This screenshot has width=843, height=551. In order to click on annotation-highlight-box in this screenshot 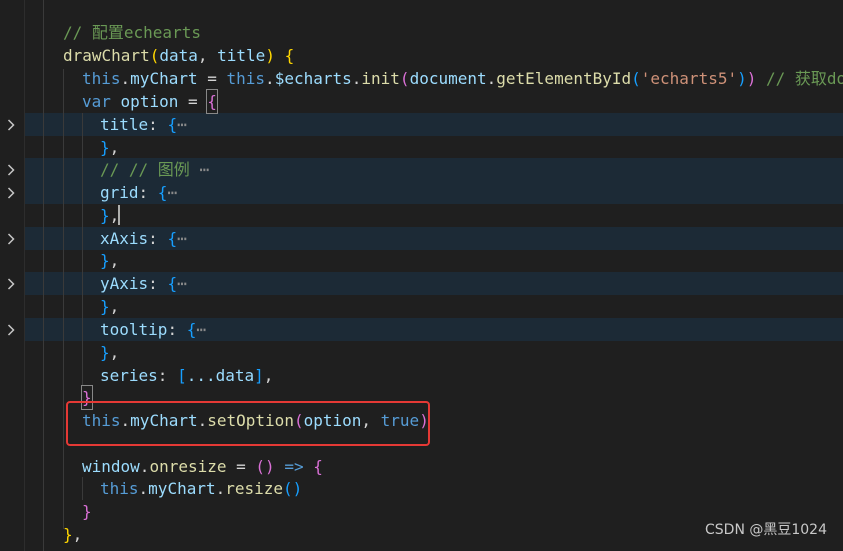, I will do `click(248, 423)`.